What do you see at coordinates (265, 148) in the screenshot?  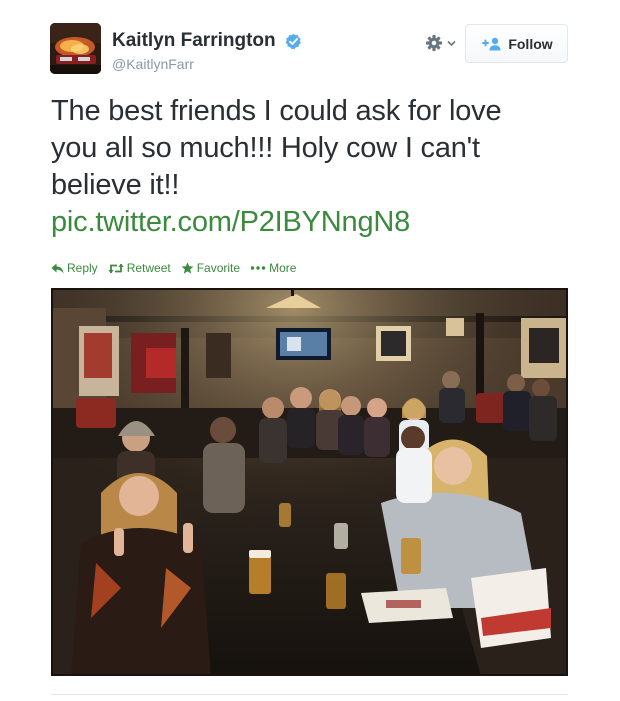 I see `tweet-text-line: you all so much!!! Holy cow I can't` at bounding box center [265, 148].